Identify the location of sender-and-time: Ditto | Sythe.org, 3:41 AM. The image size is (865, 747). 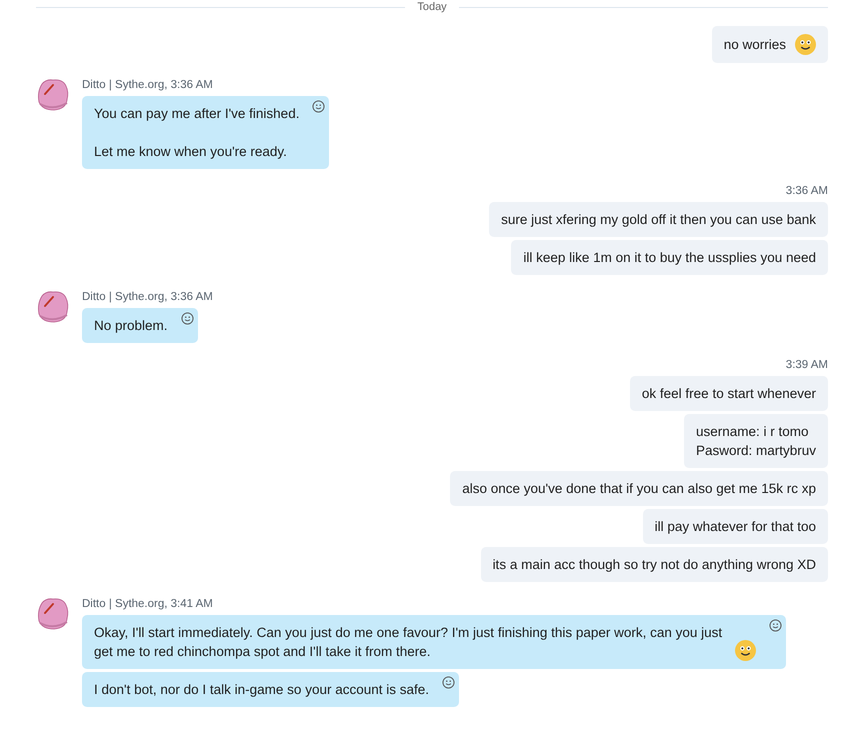
(147, 604).